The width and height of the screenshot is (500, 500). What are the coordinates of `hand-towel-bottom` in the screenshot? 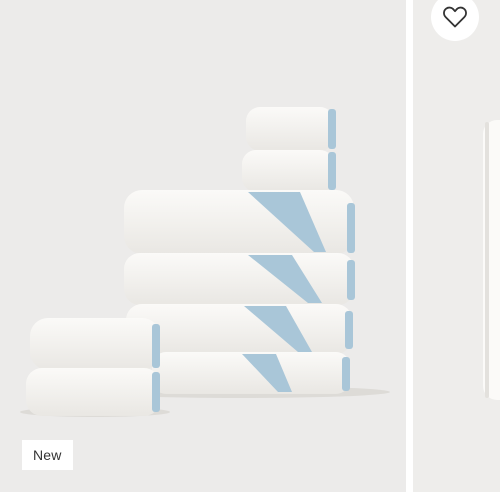 It's located at (93, 392).